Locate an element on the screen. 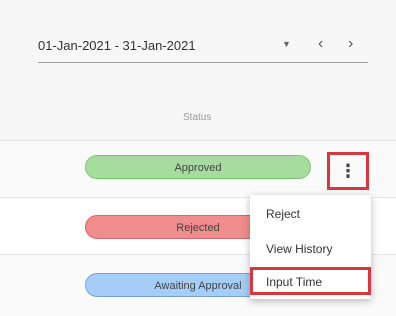 The width and height of the screenshot is (396, 316). row-actions-menu: Reject View History Input Time is located at coordinates (310, 247).